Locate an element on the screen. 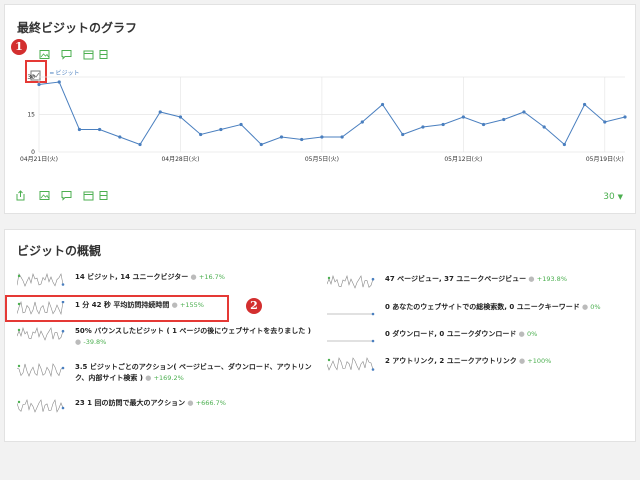  overview-item-text: 50% バウンスしたビジット ( 1 ページの後にウェブサイトを去りました ) is located at coordinates (193, 331).